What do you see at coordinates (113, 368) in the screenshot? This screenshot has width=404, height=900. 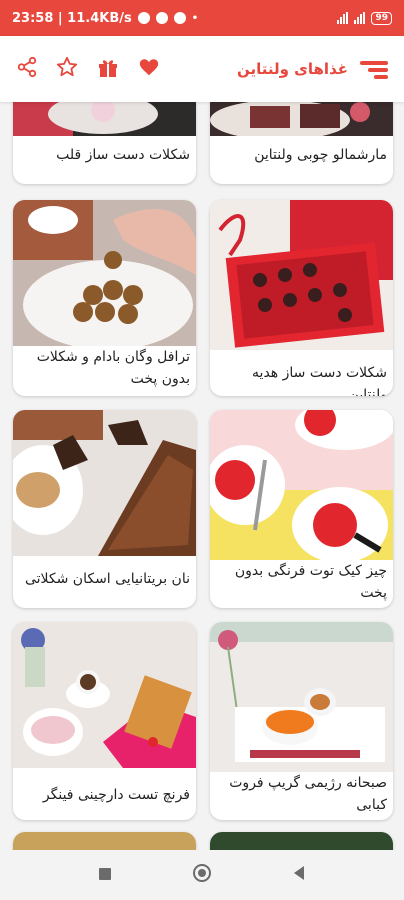 I see `recipe-title: ترافل وگان بادام و شکلات بدون پخت` at bounding box center [113, 368].